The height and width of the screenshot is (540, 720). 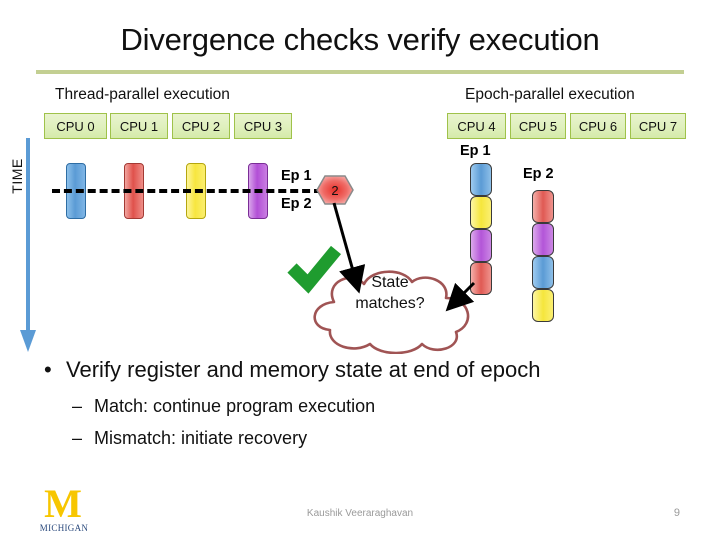 What do you see at coordinates (481, 212) in the screenshot?
I see `epoch-segment-0-1-yellow` at bounding box center [481, 212].